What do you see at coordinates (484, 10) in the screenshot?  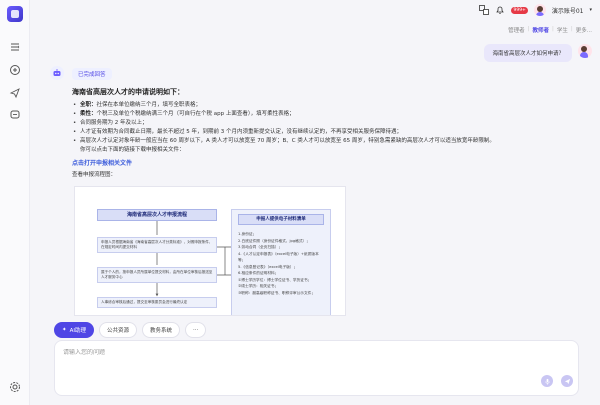 I see `translate-icon` at bounding box center [484, 10].